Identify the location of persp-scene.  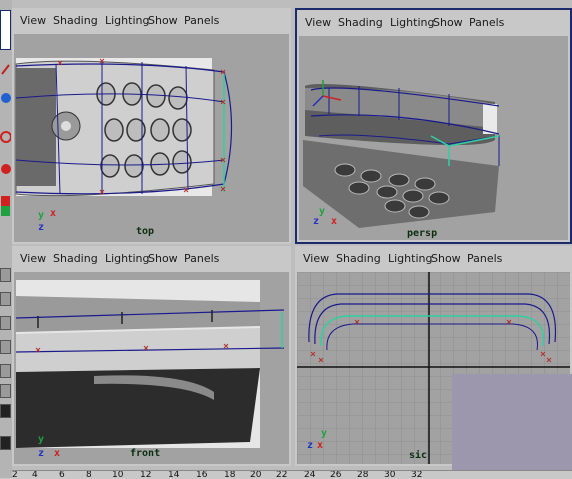
(401, 154).